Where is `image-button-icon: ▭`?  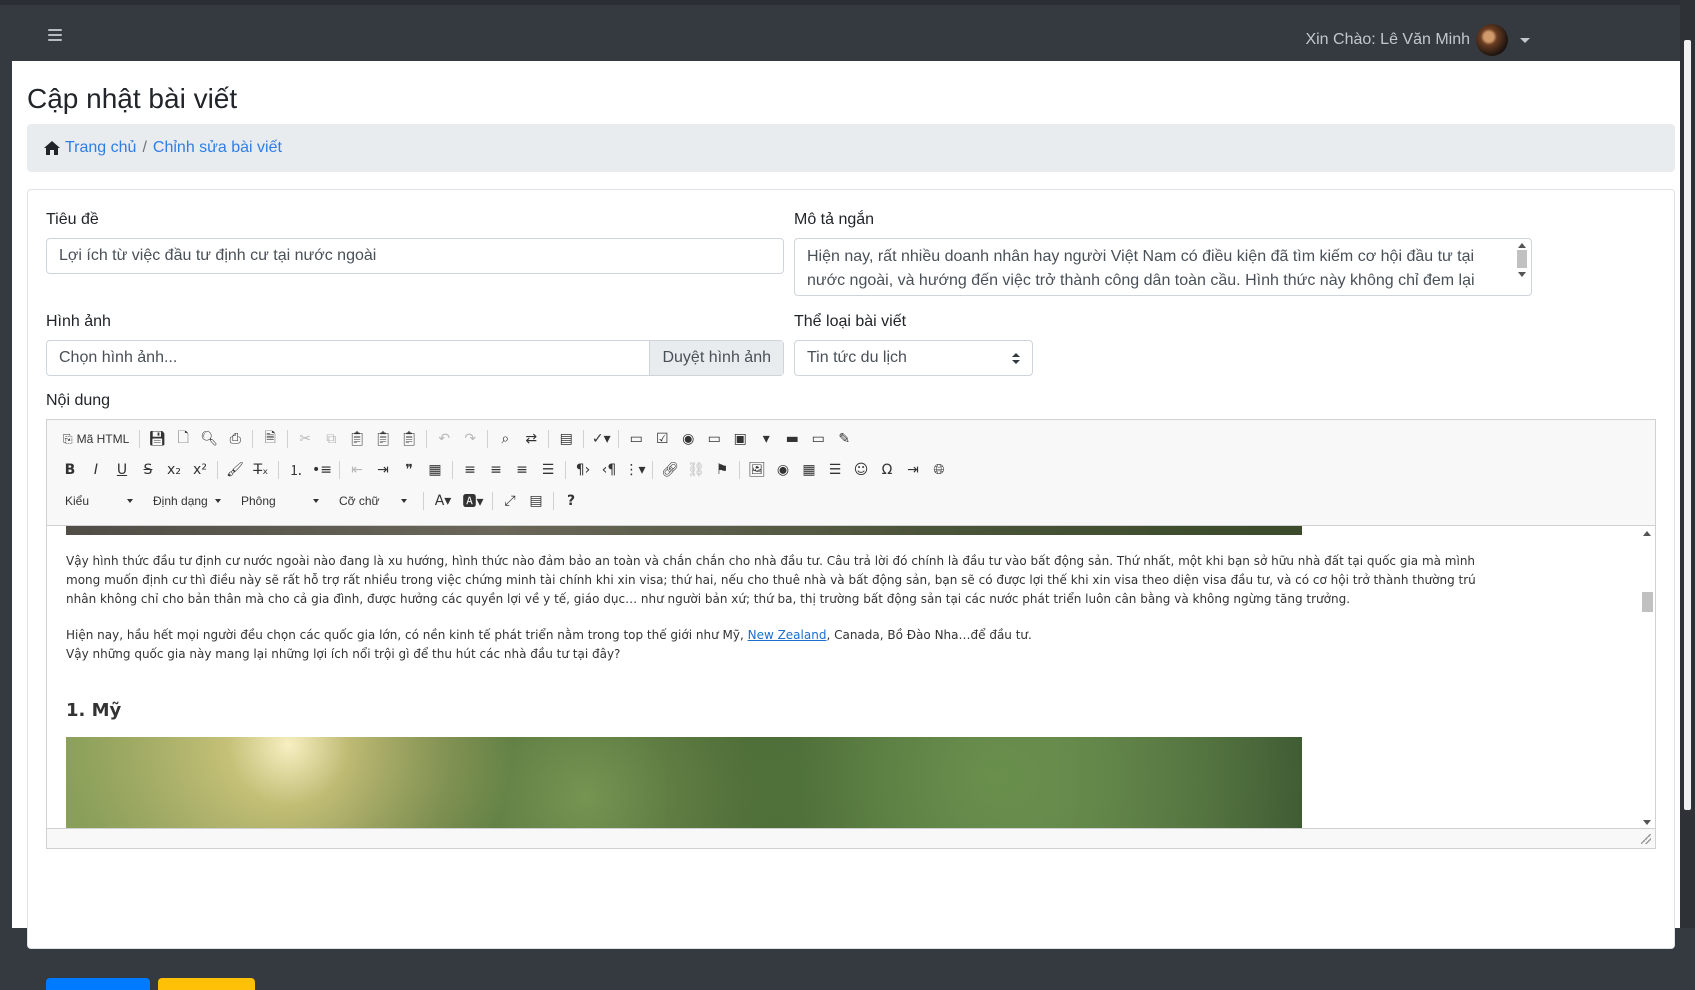 image-button-icon: ▭ is located at coordinates (818, 439).